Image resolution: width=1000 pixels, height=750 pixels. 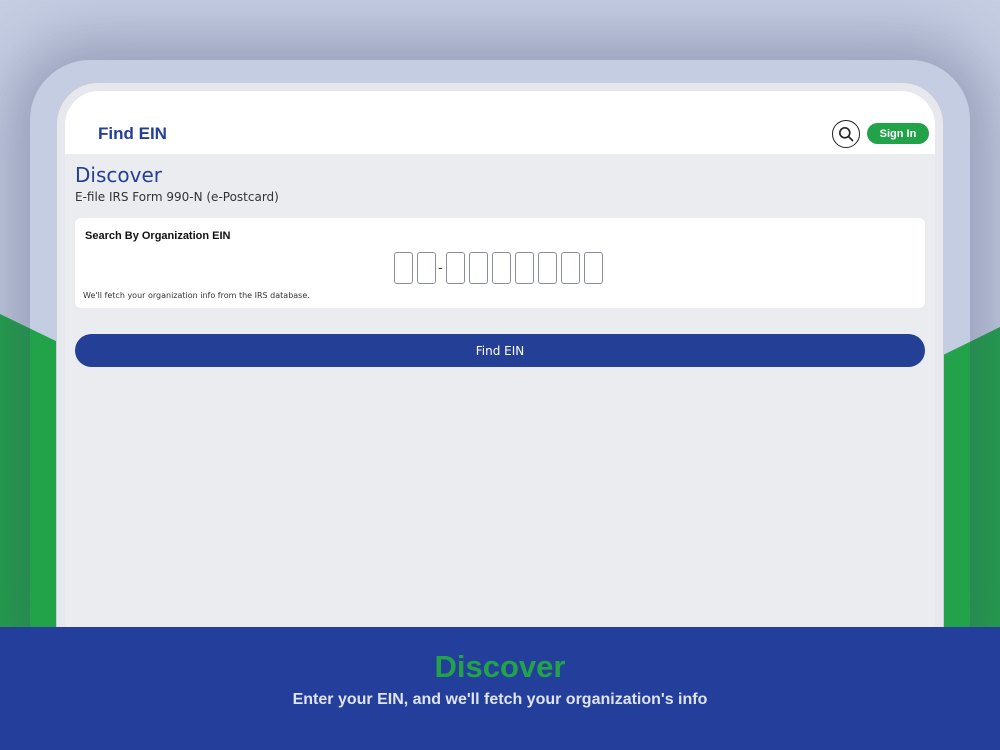 I want to click on ein-search-label: Search By Organization EIN, so click(x=158, y=236).